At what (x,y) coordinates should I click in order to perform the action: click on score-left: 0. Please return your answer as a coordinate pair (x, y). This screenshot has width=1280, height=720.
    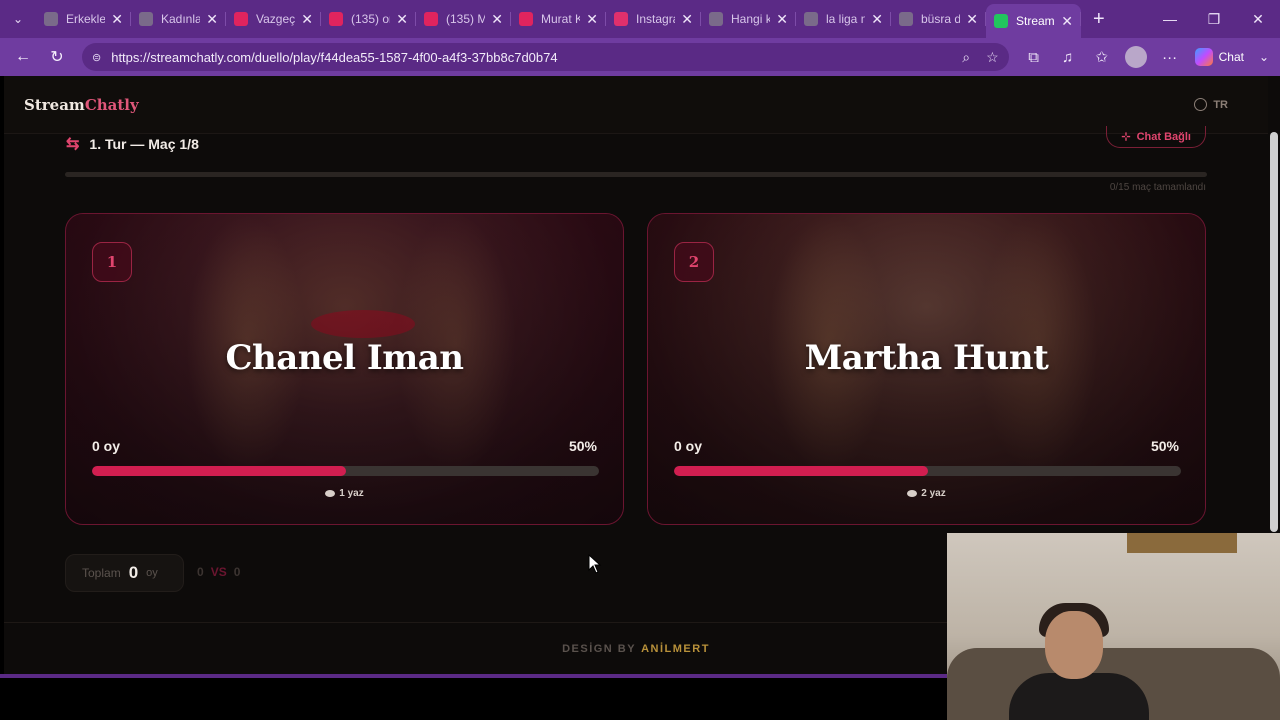
    Looking at the image, I should click on (200, 572).